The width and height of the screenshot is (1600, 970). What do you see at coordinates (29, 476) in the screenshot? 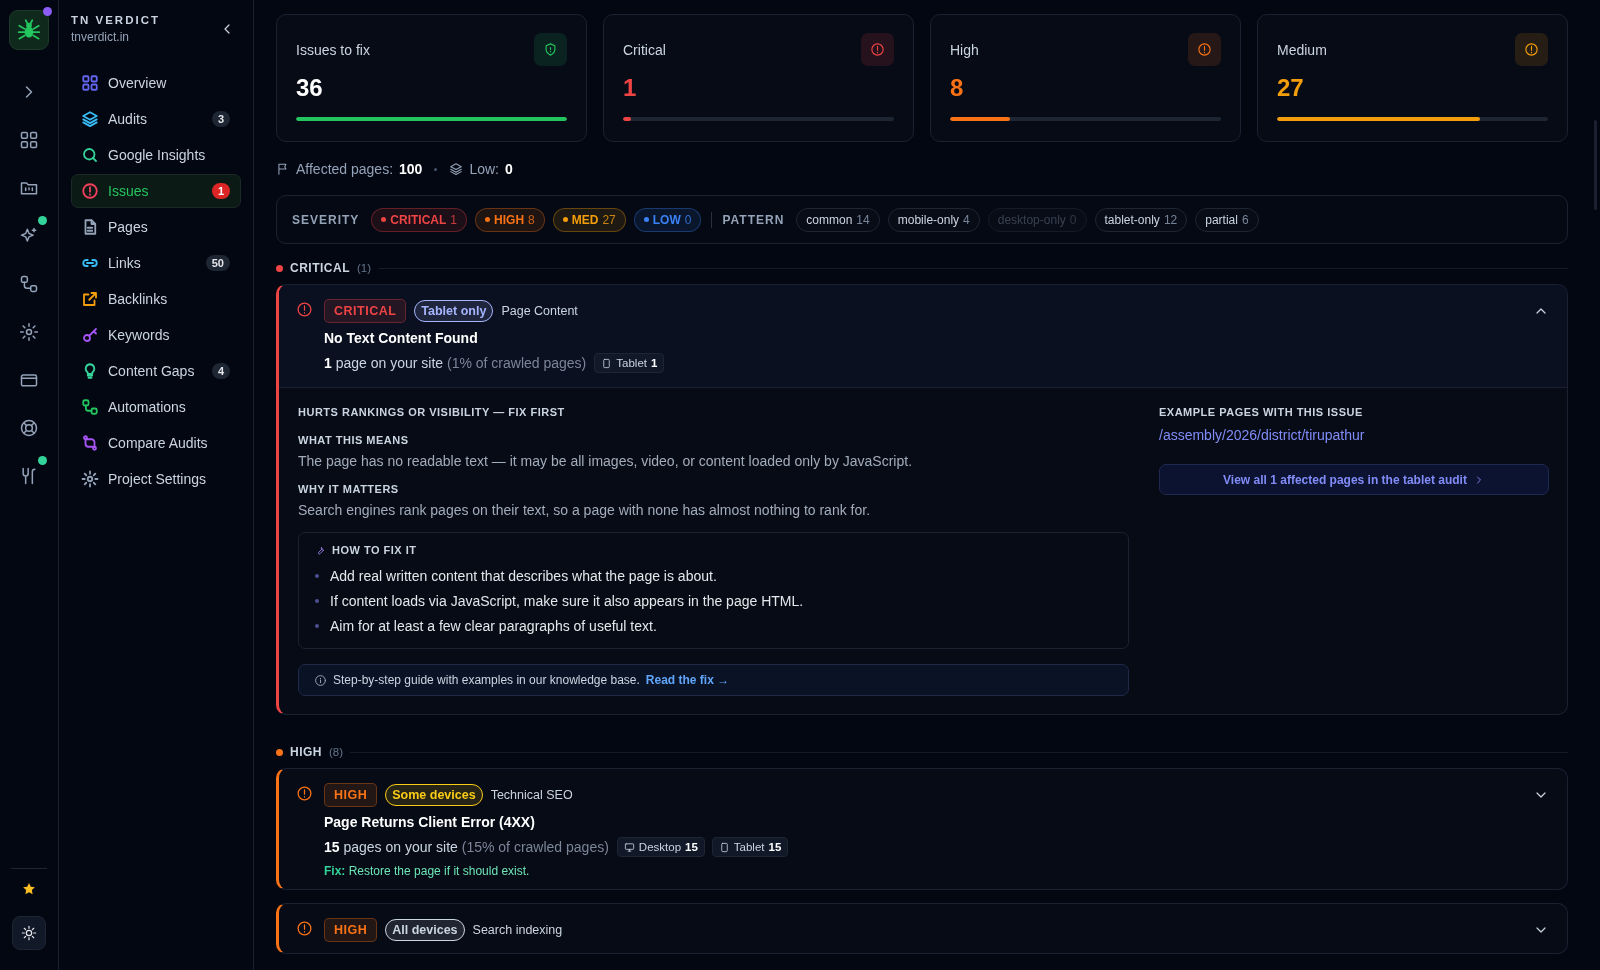
I see `route-icon` at bounding box center [29, 476].